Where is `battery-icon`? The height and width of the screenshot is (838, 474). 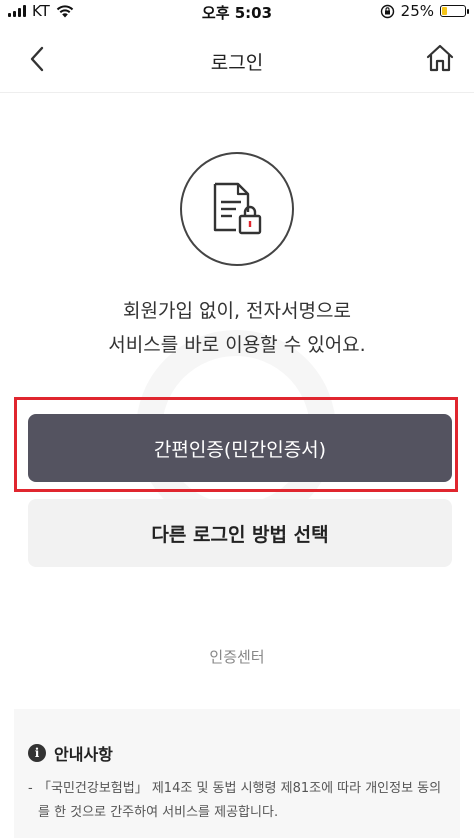
battery-icon is located at coordinates (454, 11).